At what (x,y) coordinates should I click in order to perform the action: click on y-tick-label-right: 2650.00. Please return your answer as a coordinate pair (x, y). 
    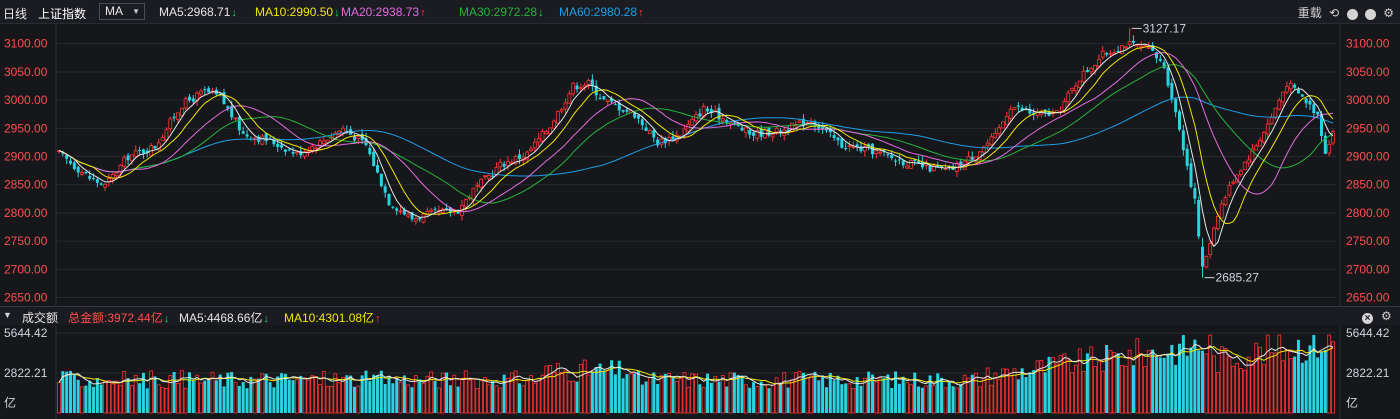
    Looking at the image, I should click on (1368, 298).